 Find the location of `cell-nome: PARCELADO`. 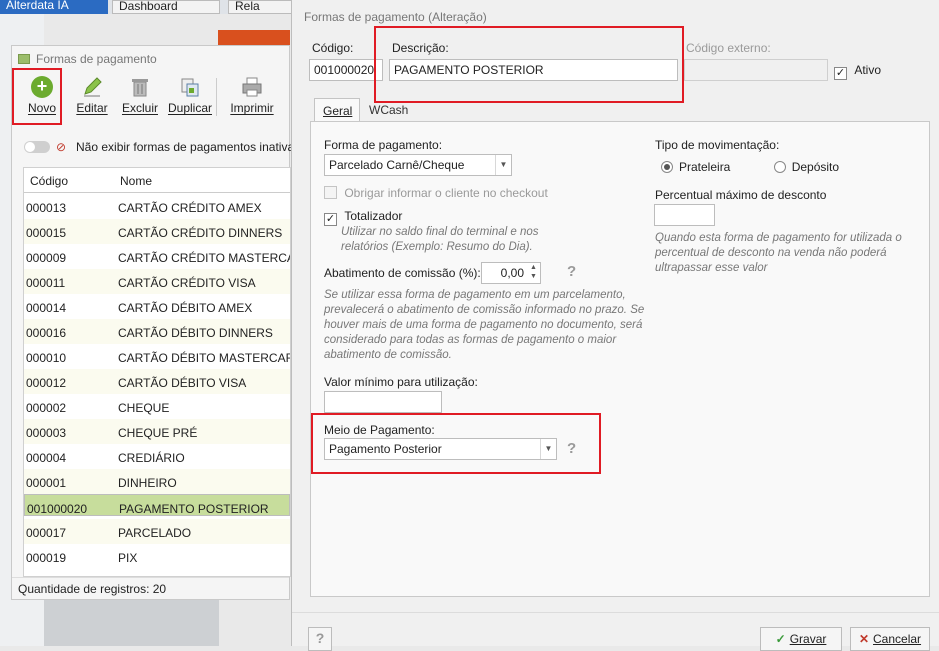

cell-nome: PARCELADO is located at coordinates (155, 533).